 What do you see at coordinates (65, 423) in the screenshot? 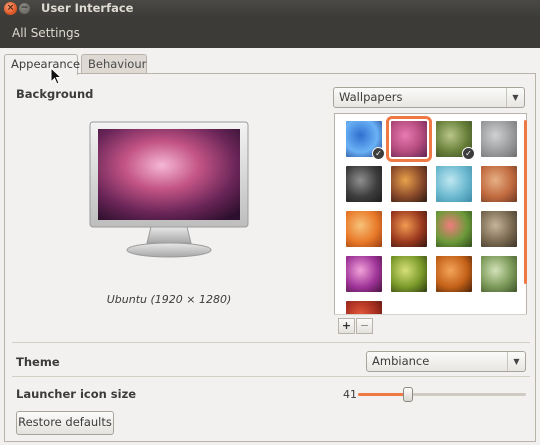
I see `restore-defaults-button: Restore defaults` at bounding box center [65, 423].